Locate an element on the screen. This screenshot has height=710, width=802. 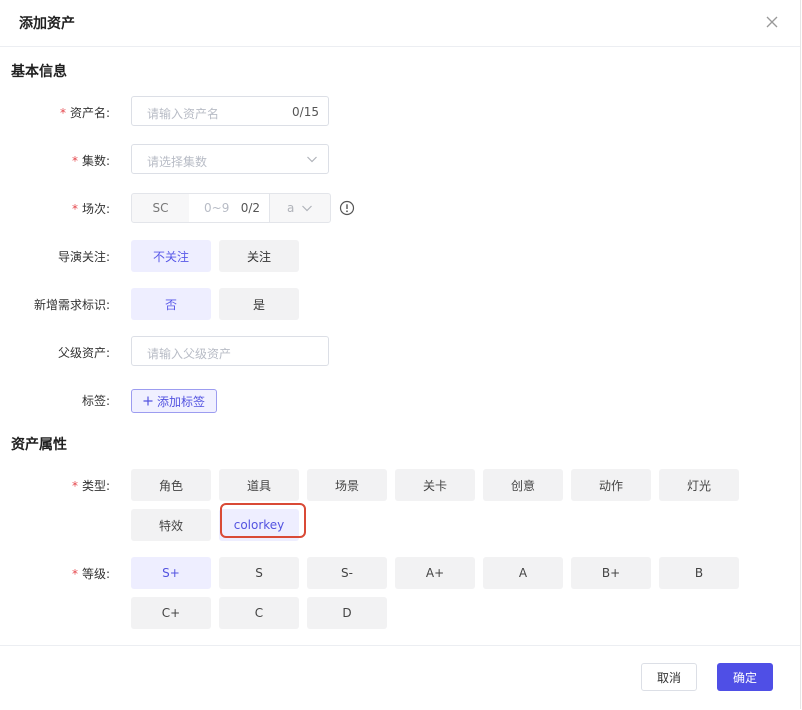
type-label-text: 类型: is located at coordinates (95, 486).